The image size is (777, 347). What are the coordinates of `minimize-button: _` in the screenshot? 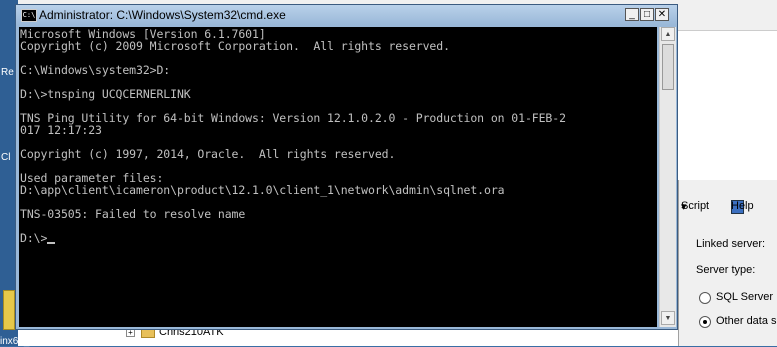 It's located at (632, 14).